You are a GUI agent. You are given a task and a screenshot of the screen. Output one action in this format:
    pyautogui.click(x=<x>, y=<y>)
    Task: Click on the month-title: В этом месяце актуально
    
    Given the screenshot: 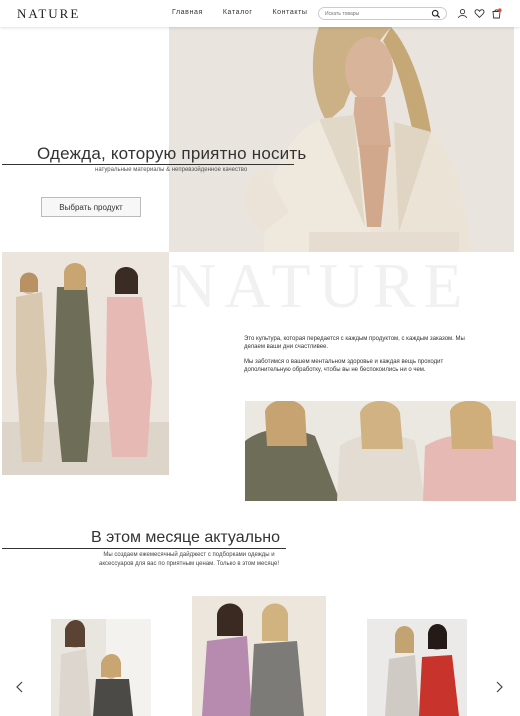 What is the action you would take?
    pyautogui.click(x=186, y=537)
    